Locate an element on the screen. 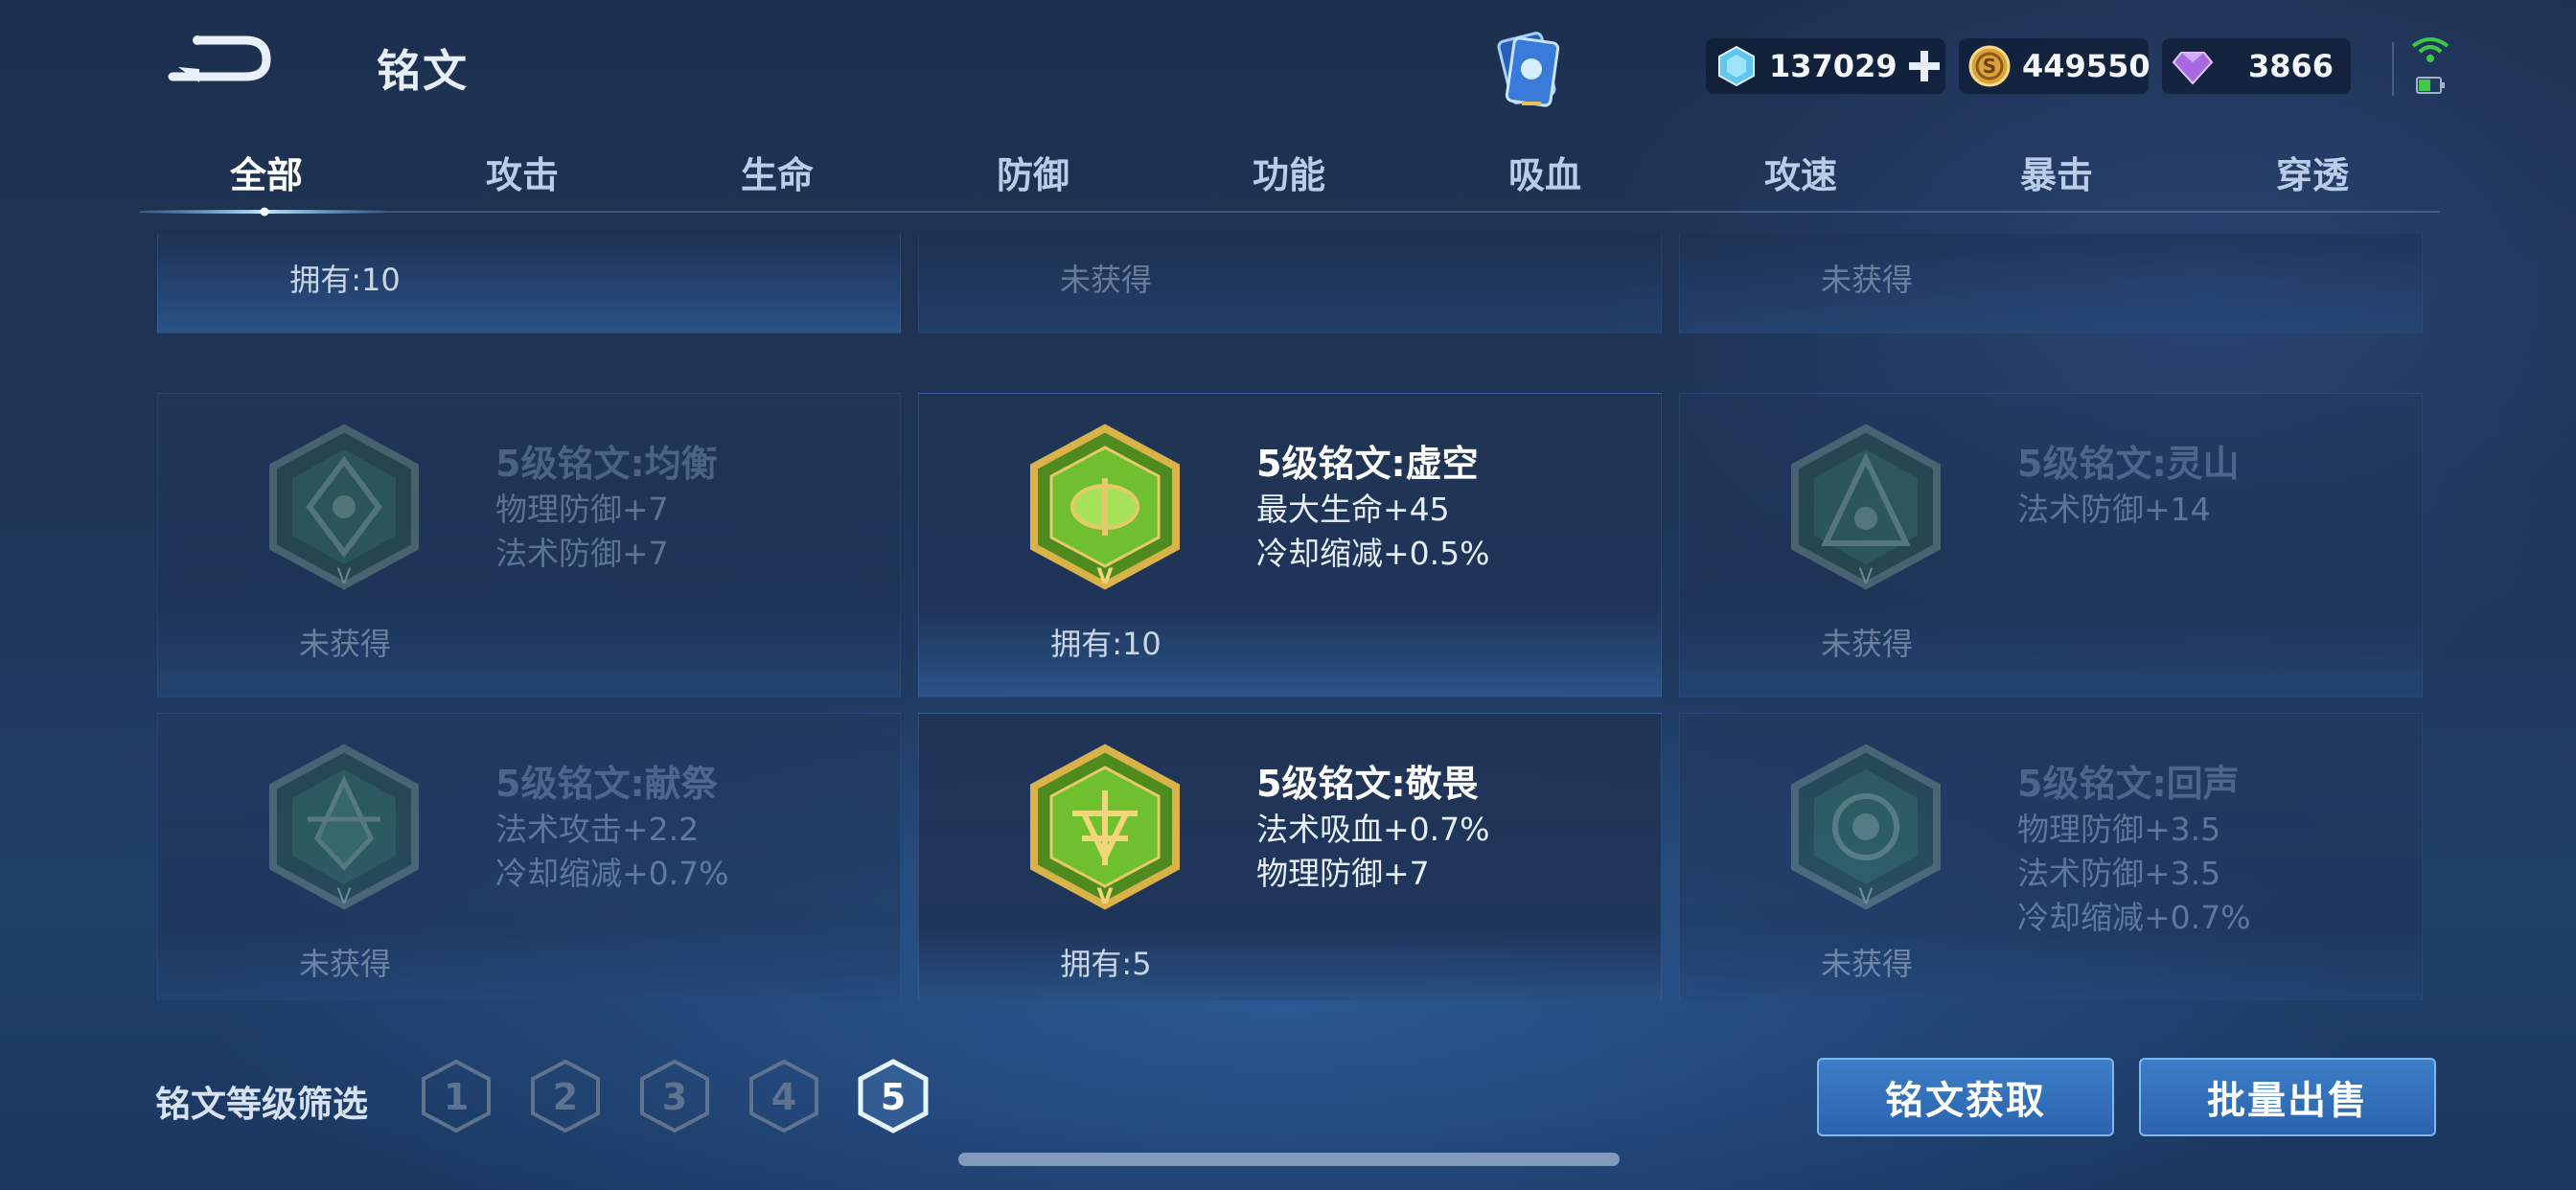  level-filter-label: 铭文等级筛选 is located at coordinates (261, 1104).